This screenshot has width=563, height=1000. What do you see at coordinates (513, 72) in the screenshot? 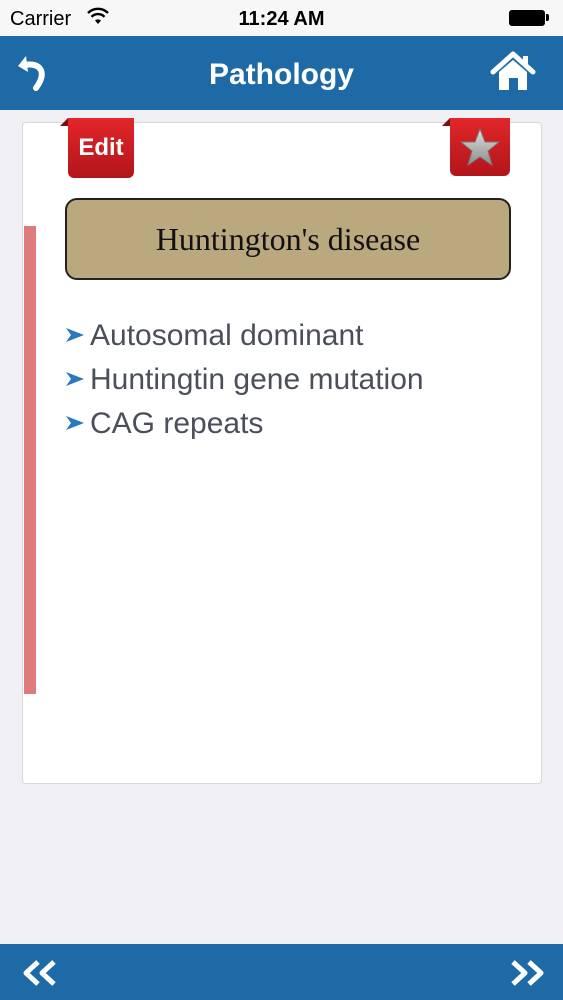
I see `home-icon` at bounding box center [513, 72].